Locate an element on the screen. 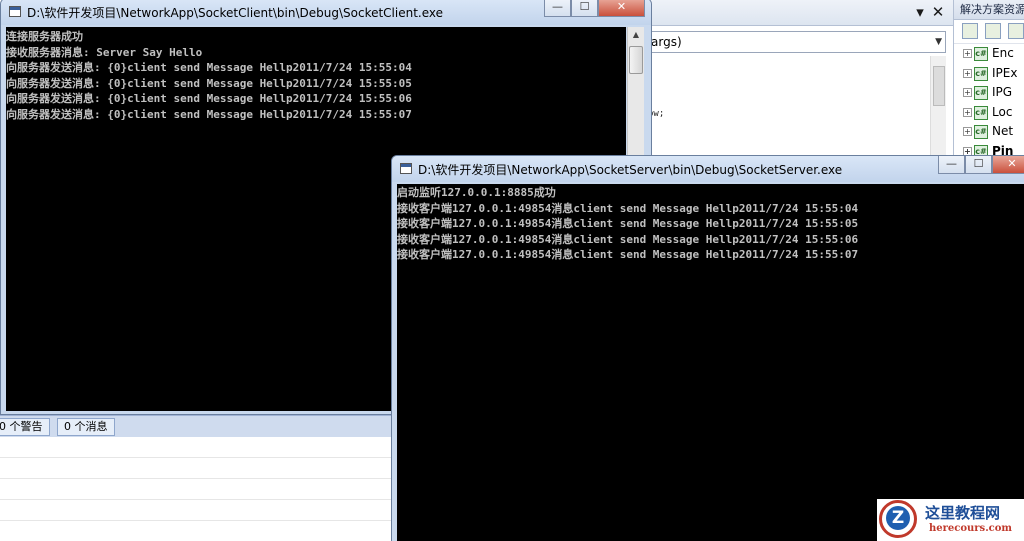 Image resolution: width=1024 pixels, height=541 pixels. editor-scroll-thumb is located at coordinates (939, 86).